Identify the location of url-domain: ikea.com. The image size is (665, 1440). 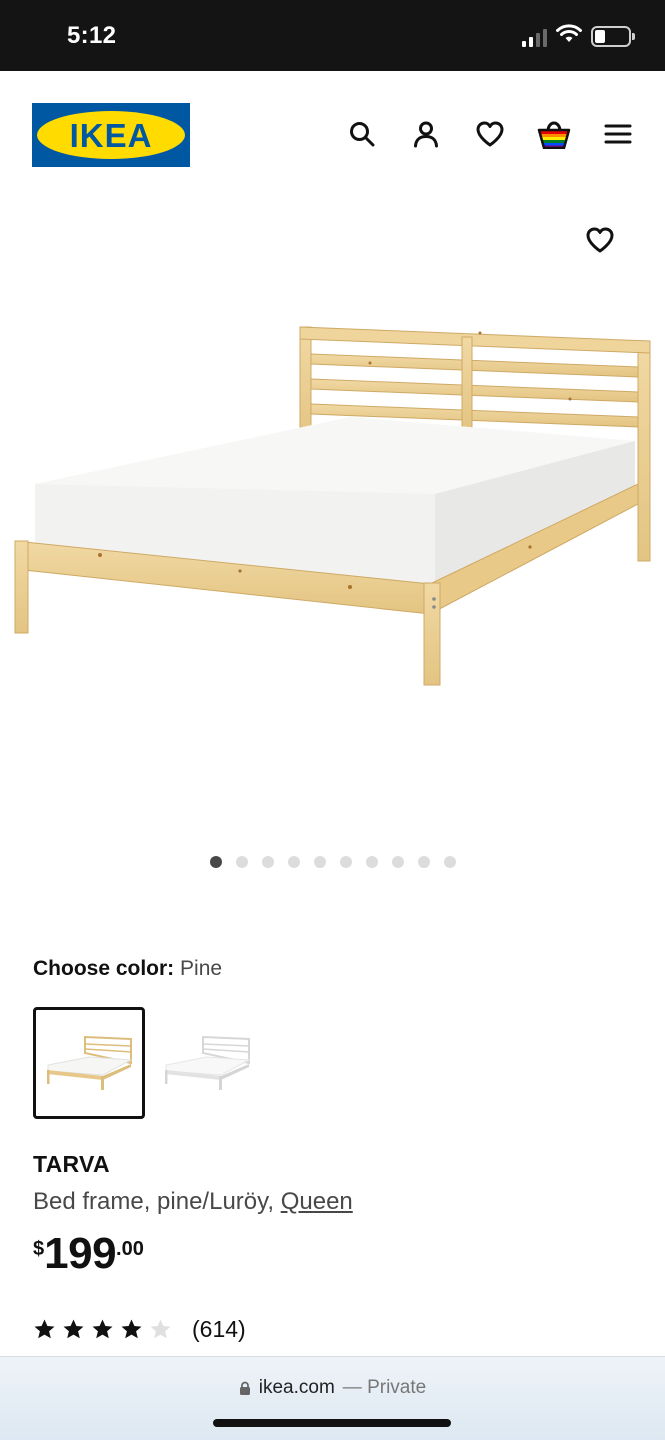
(296, 1387).